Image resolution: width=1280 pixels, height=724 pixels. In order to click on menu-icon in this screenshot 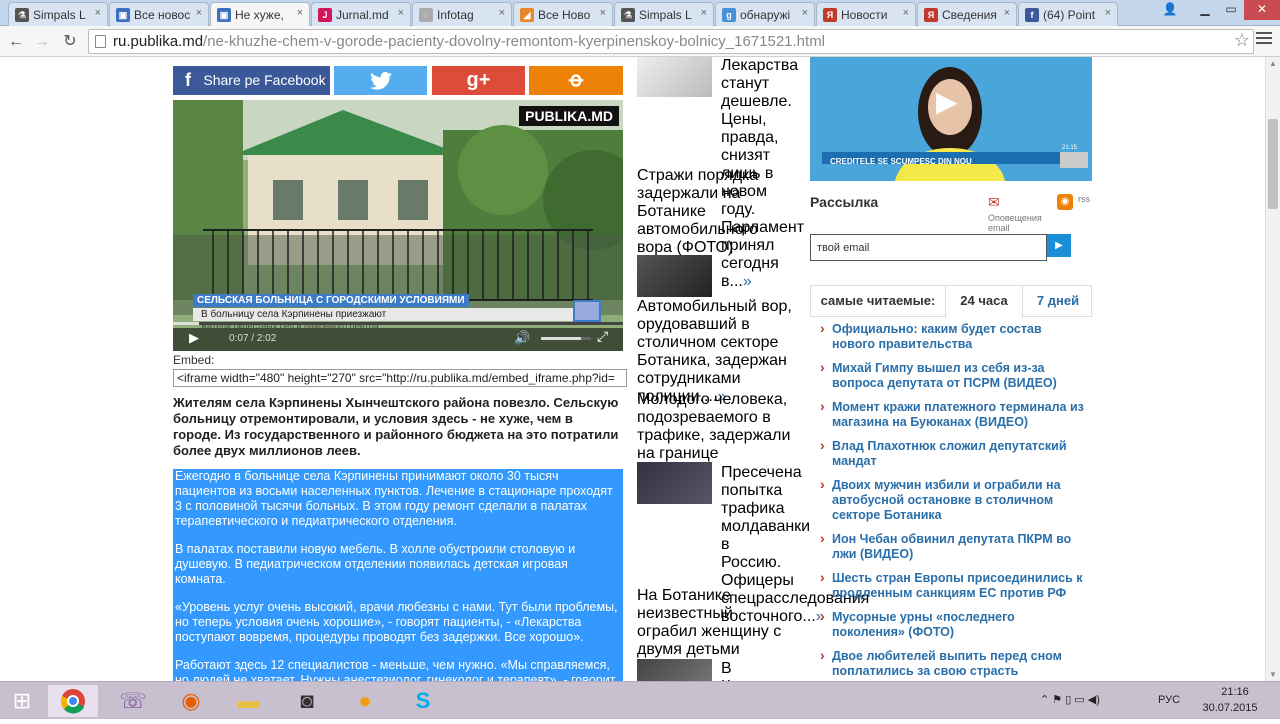, I will do `click(1264, 39)`.